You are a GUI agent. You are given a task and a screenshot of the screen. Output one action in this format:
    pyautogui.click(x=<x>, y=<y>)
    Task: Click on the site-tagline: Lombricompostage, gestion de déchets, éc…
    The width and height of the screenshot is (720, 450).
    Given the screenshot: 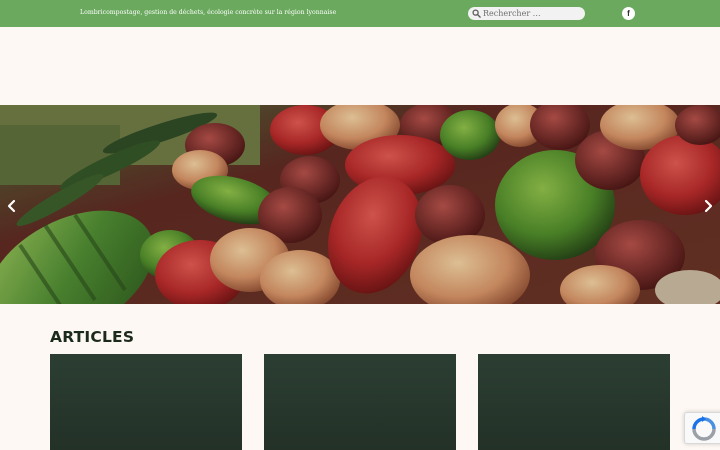 What is the action you would take?
    pyautogui.click(x=208, y=12)
    